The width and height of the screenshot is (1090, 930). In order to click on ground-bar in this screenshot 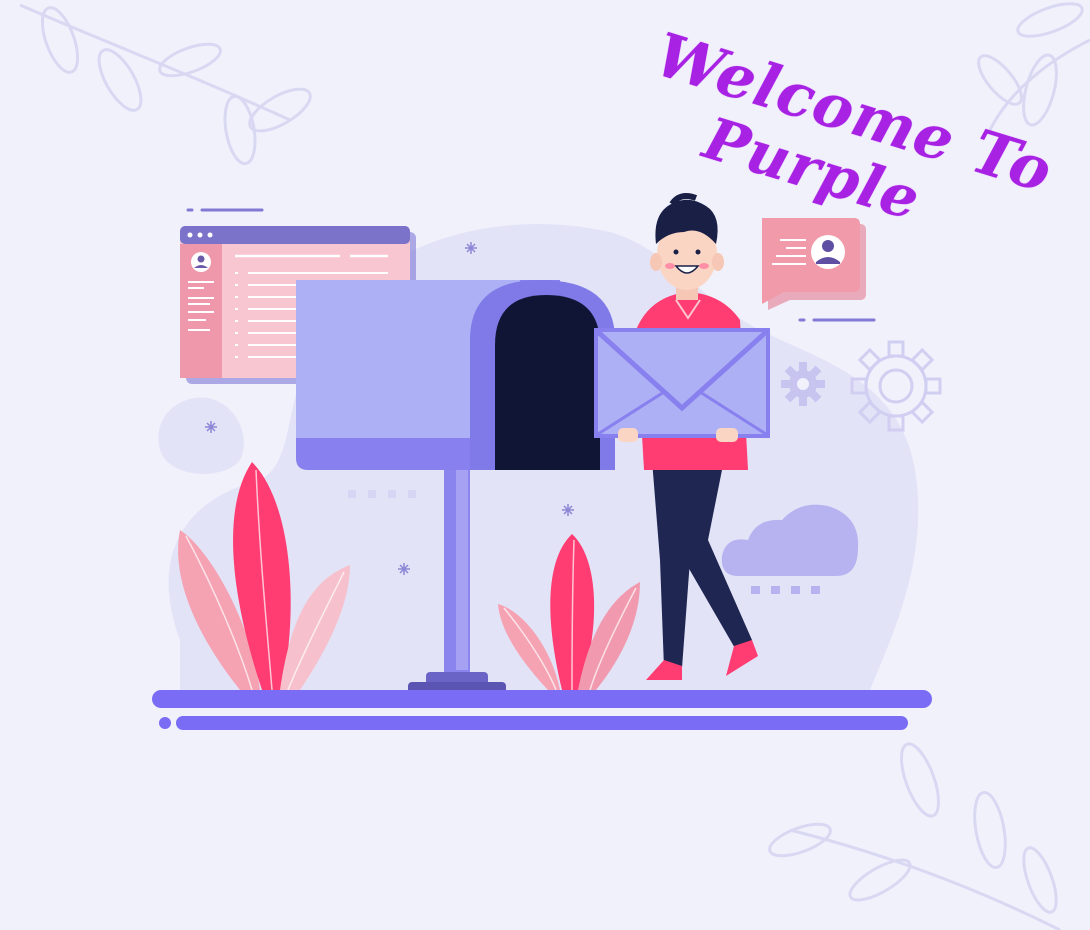, I will do `click(542, 710)`.